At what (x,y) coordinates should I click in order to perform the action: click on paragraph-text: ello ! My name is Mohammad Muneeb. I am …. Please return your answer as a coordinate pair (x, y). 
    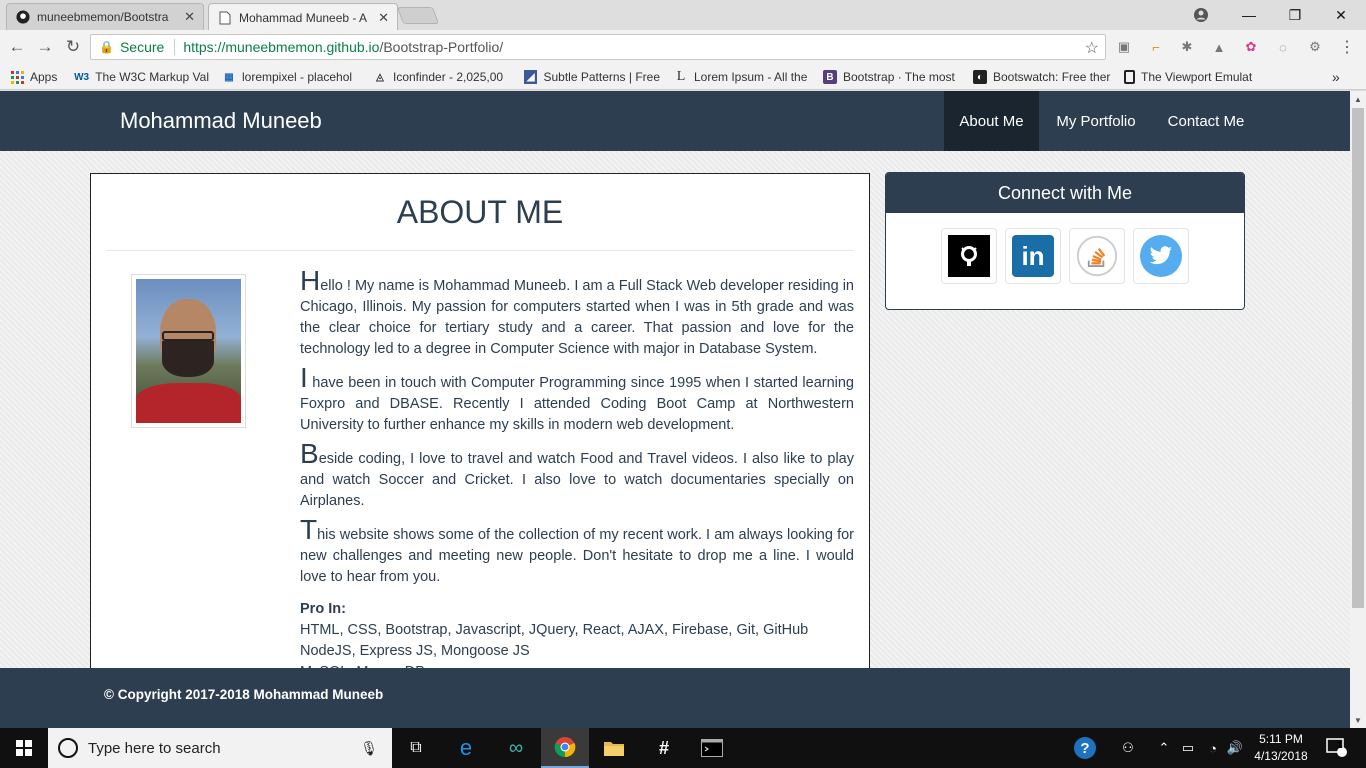
    Looking at the image, I should click on (577, 317).